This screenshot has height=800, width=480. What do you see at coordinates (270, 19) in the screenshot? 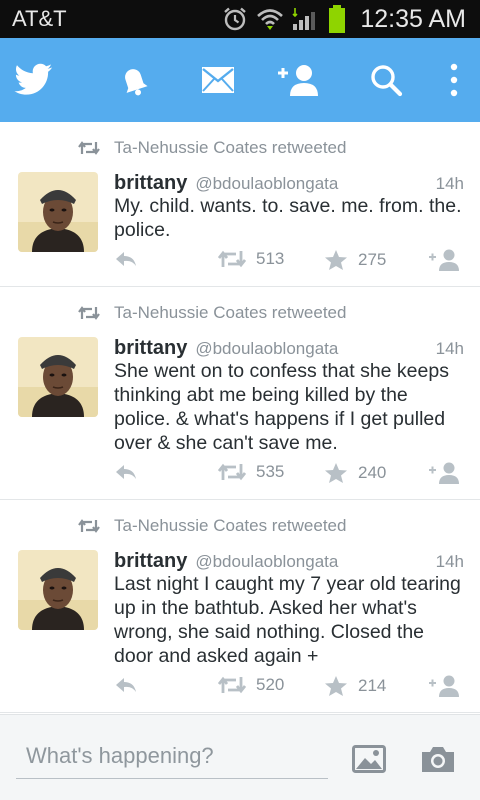
I see `wifi-icon` at bounding box center [270, 19].